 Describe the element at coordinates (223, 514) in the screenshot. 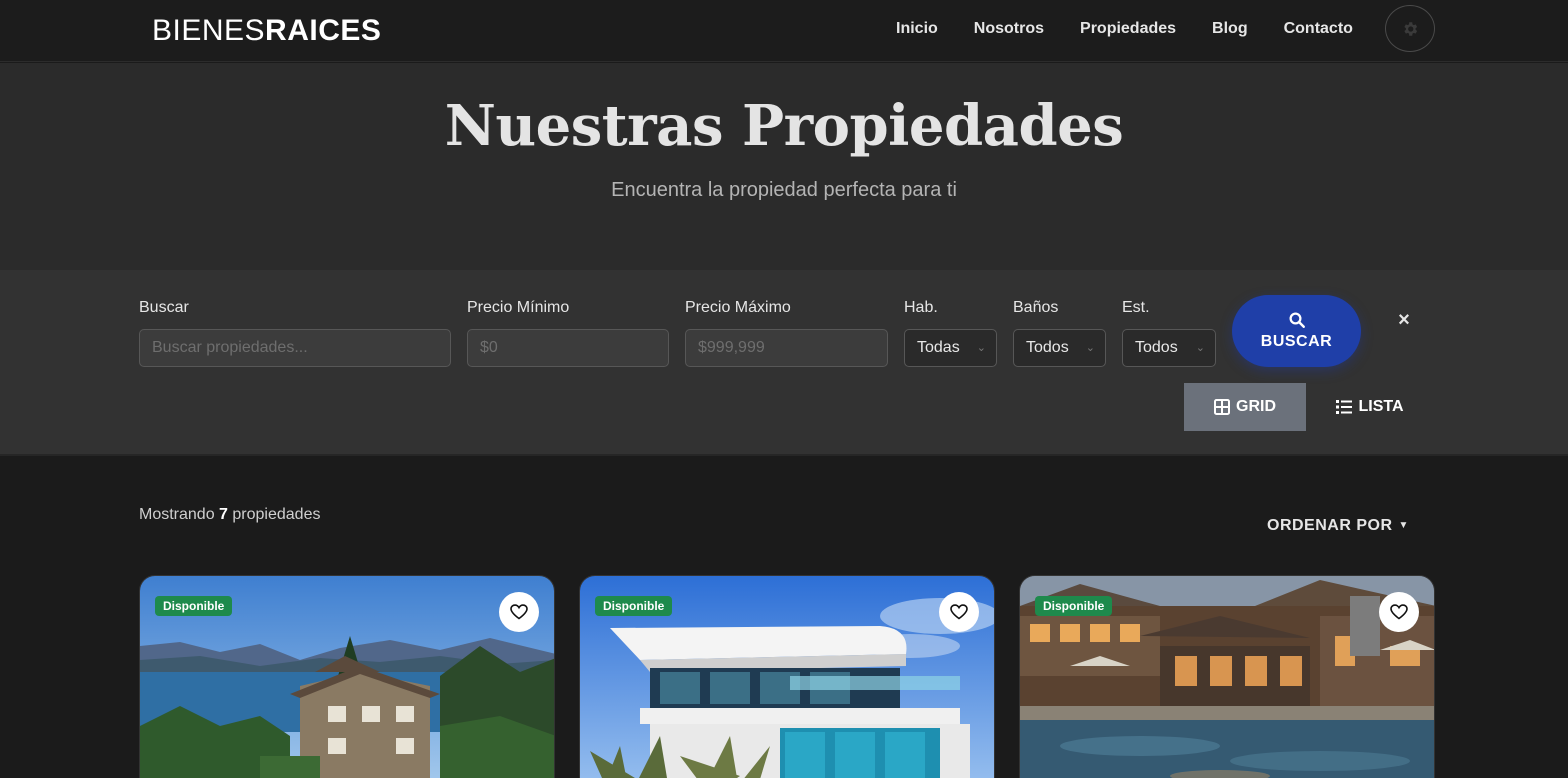

I see `results-number: 7` at that location.